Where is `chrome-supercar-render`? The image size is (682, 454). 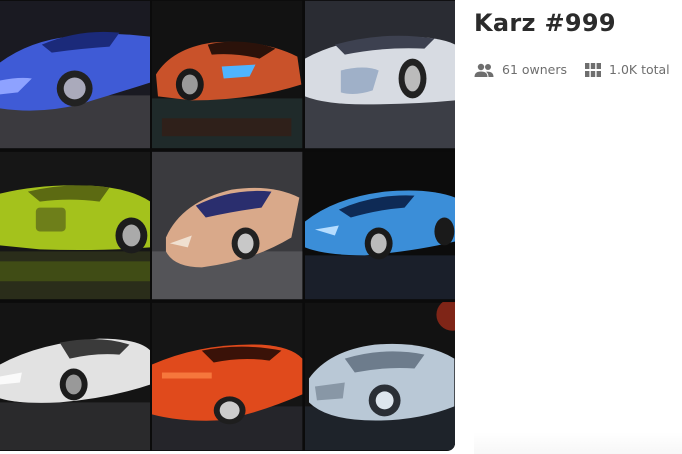
chrome-supercar-render is located at coordinates (379, 376).